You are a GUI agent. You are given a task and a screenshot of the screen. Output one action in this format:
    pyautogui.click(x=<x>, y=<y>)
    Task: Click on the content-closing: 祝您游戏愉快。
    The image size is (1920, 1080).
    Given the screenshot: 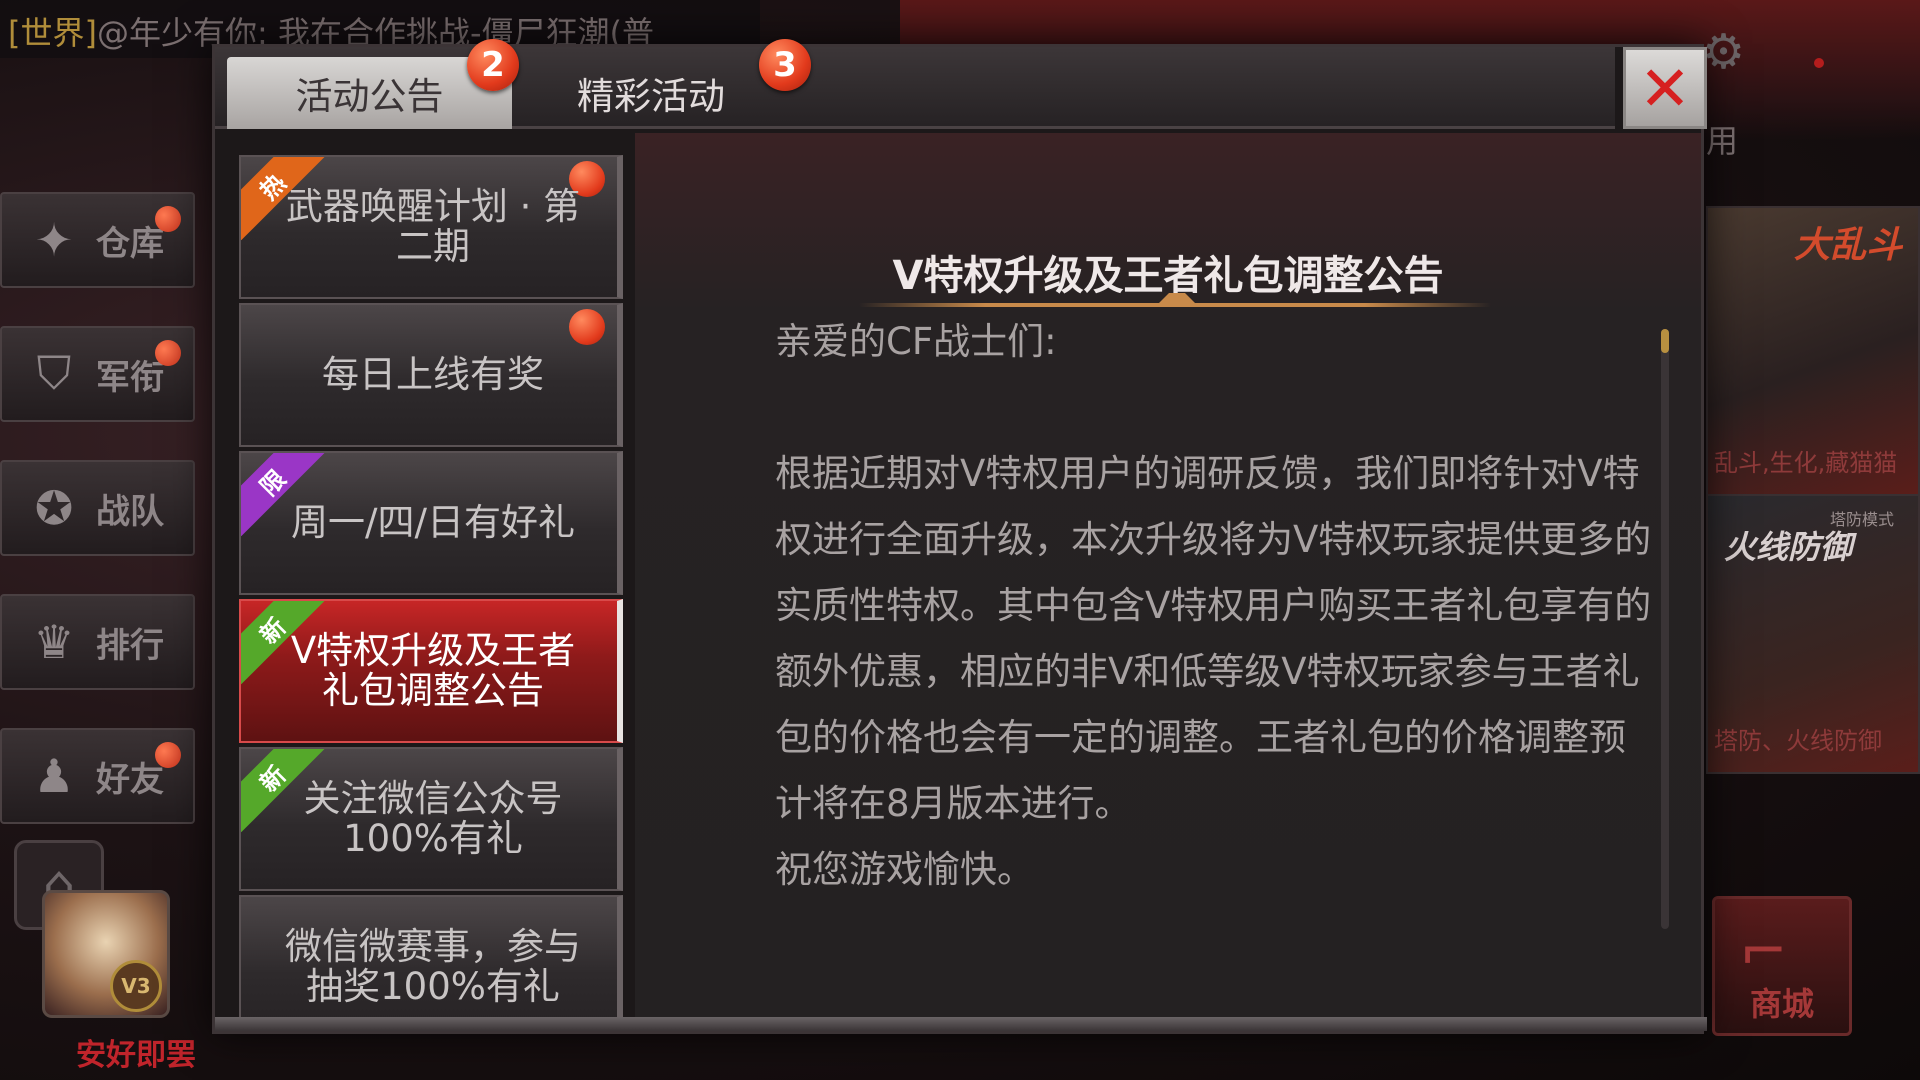 What is the action you would take?
    pyautogui.click(x=904, y=869)
    